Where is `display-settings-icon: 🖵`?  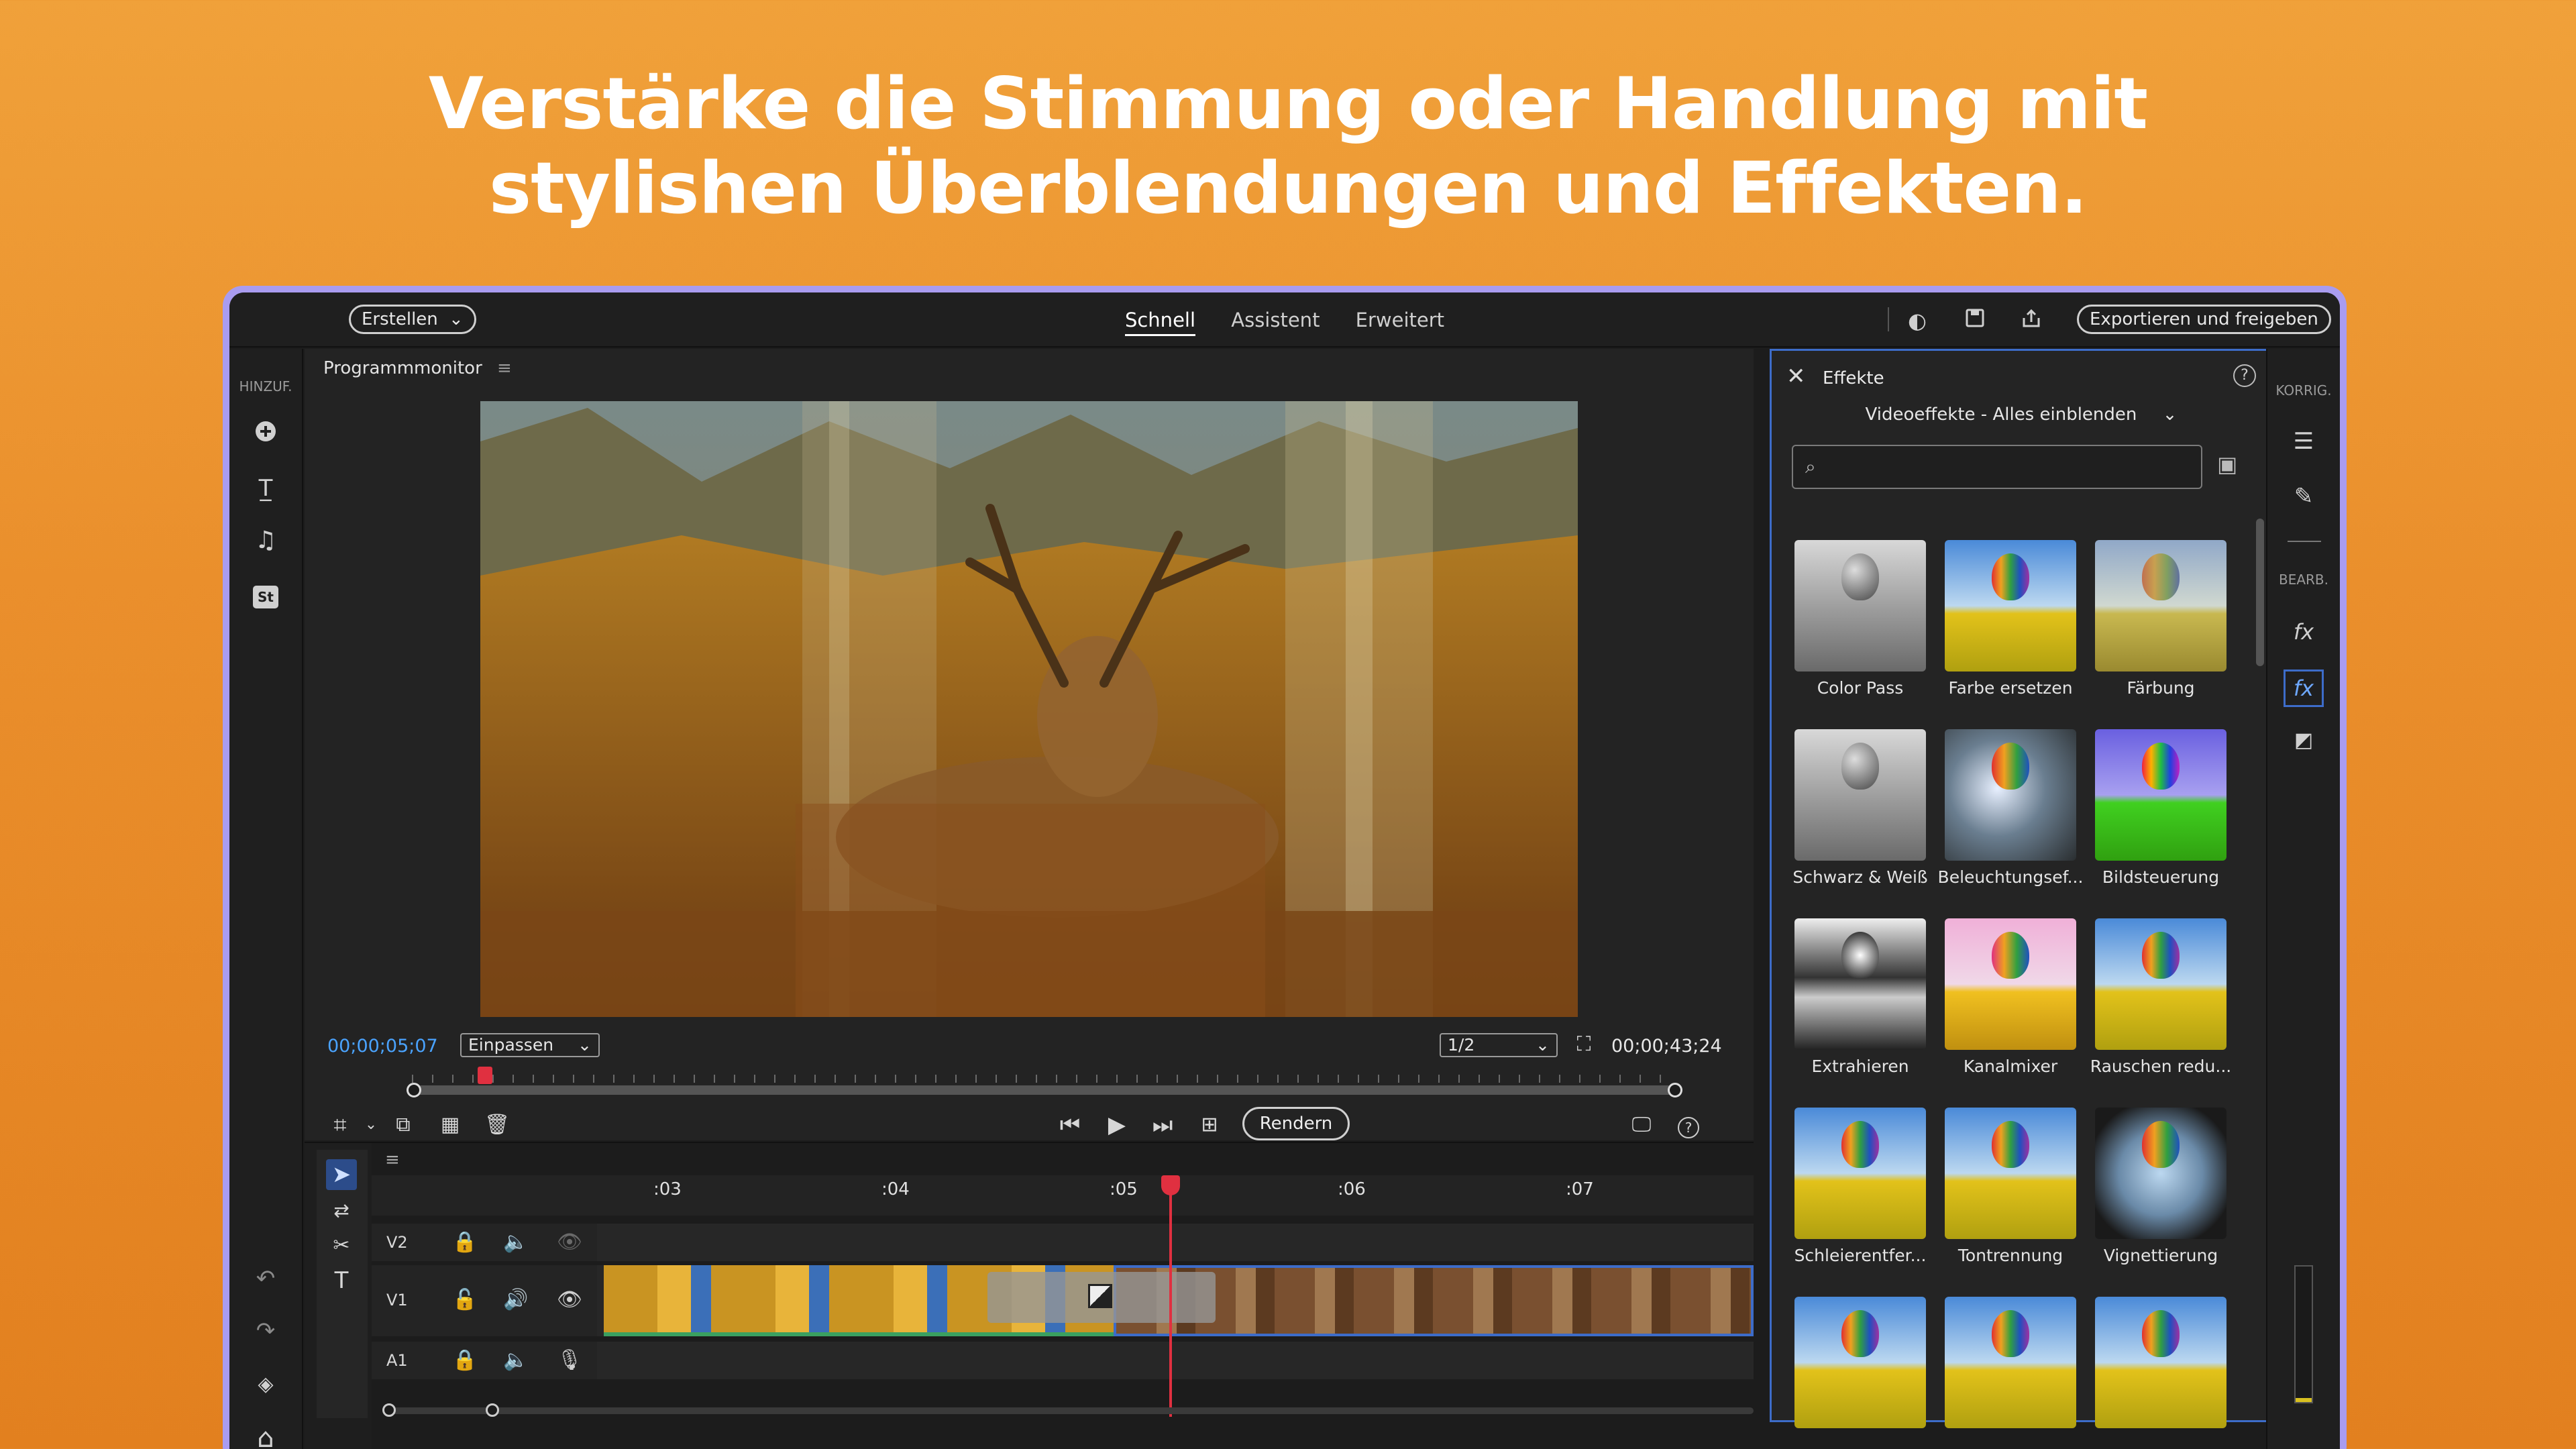
display-settings-icon: 🖵 is located at coordinates (1641, 1125).